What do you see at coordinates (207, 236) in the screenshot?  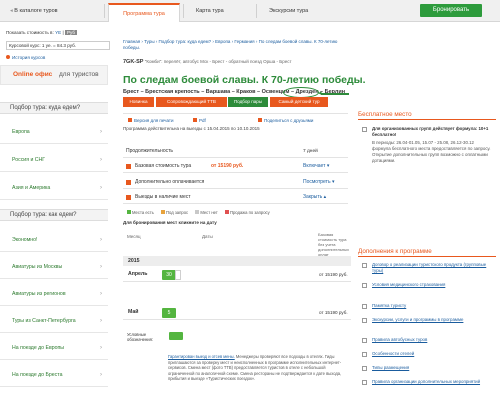 I see `col-dates: Даты` at bounding box center [207, 236].